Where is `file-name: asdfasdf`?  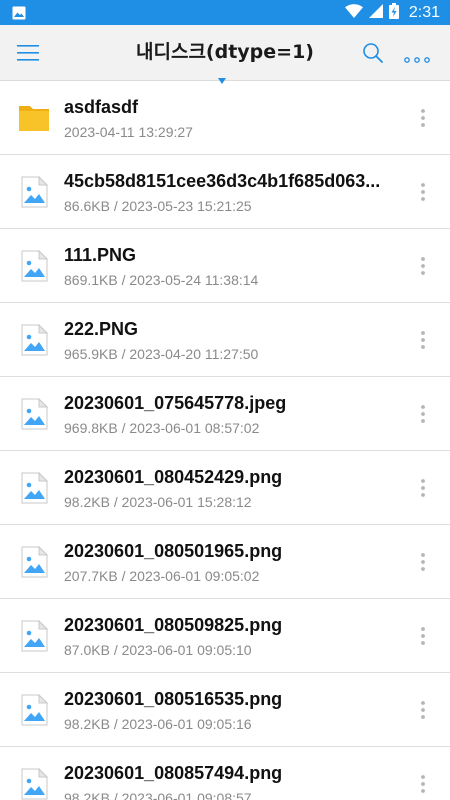 file-name: asdfasdf is located at coordinates (101, 107).